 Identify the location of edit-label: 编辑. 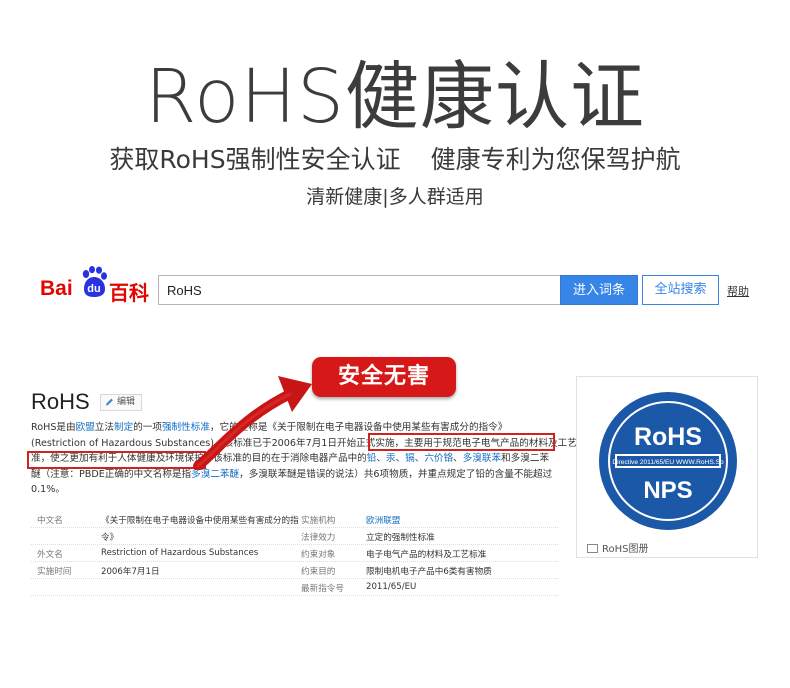
(126, 402).